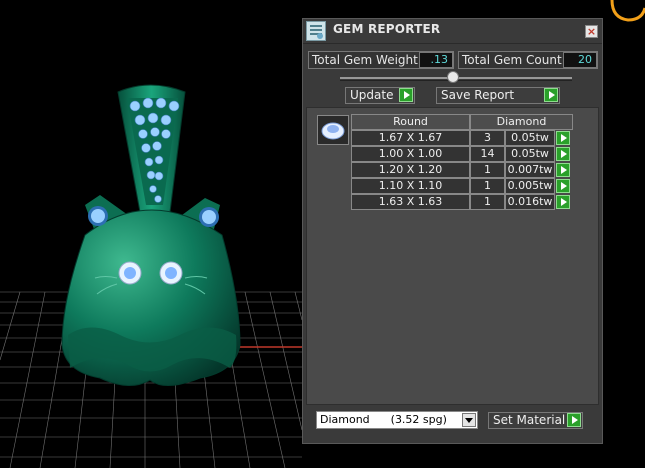  What do you see at coordinates (530, 170) in the screenshot?
I see `table-row-weight: 0.007tw` at bounding box center [530, 170].